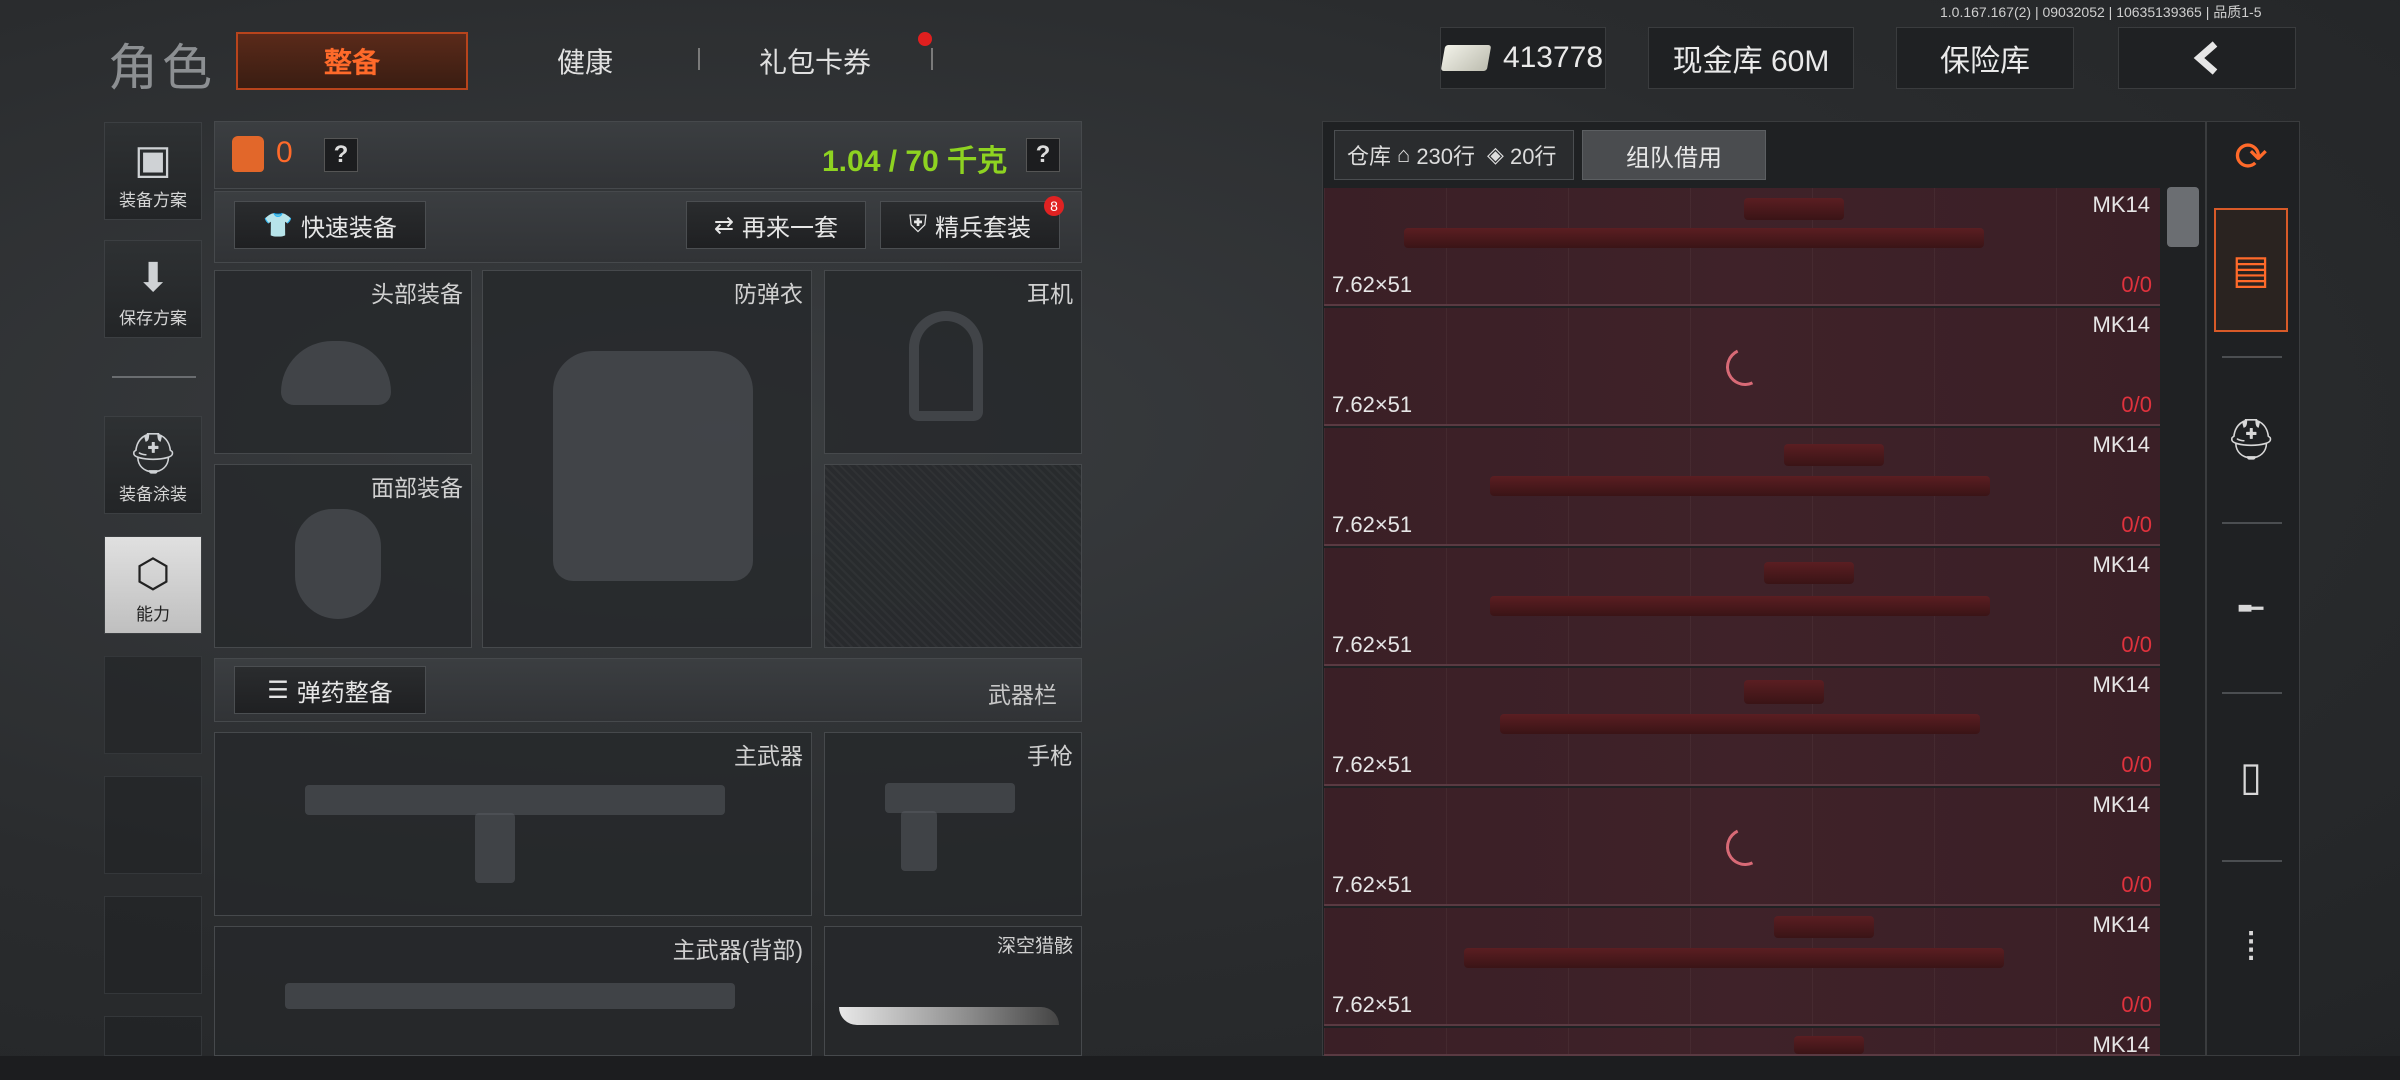 The width and height of the screenshot is (2400, 1080). I want to click on tab-gift-coupons: 礼包卡券, so click(815, 61).